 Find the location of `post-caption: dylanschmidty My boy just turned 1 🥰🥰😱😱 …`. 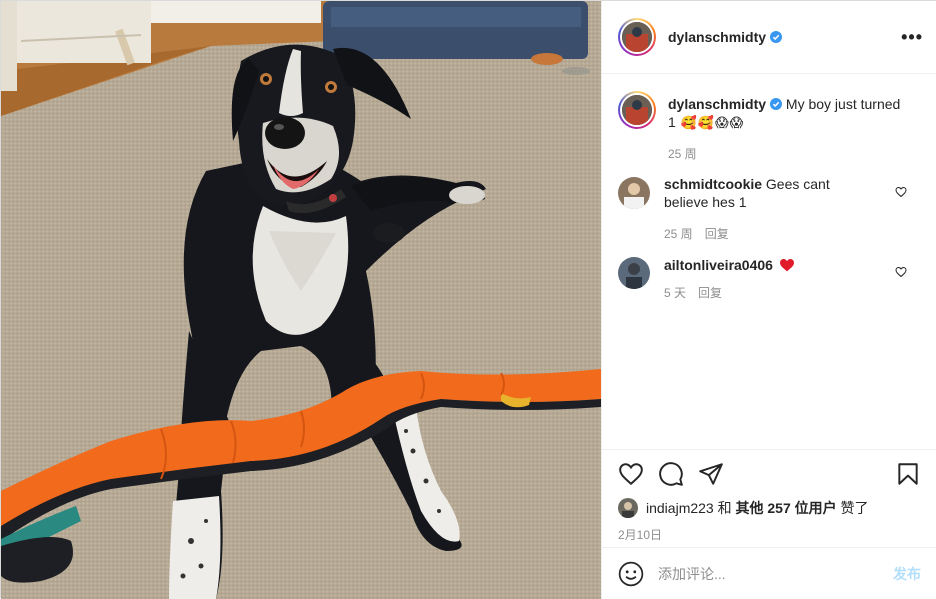

post-caption: dylanschmidty My boy just turned 1 🥰🥰😱😱 … is located at coordinates (769, 127).